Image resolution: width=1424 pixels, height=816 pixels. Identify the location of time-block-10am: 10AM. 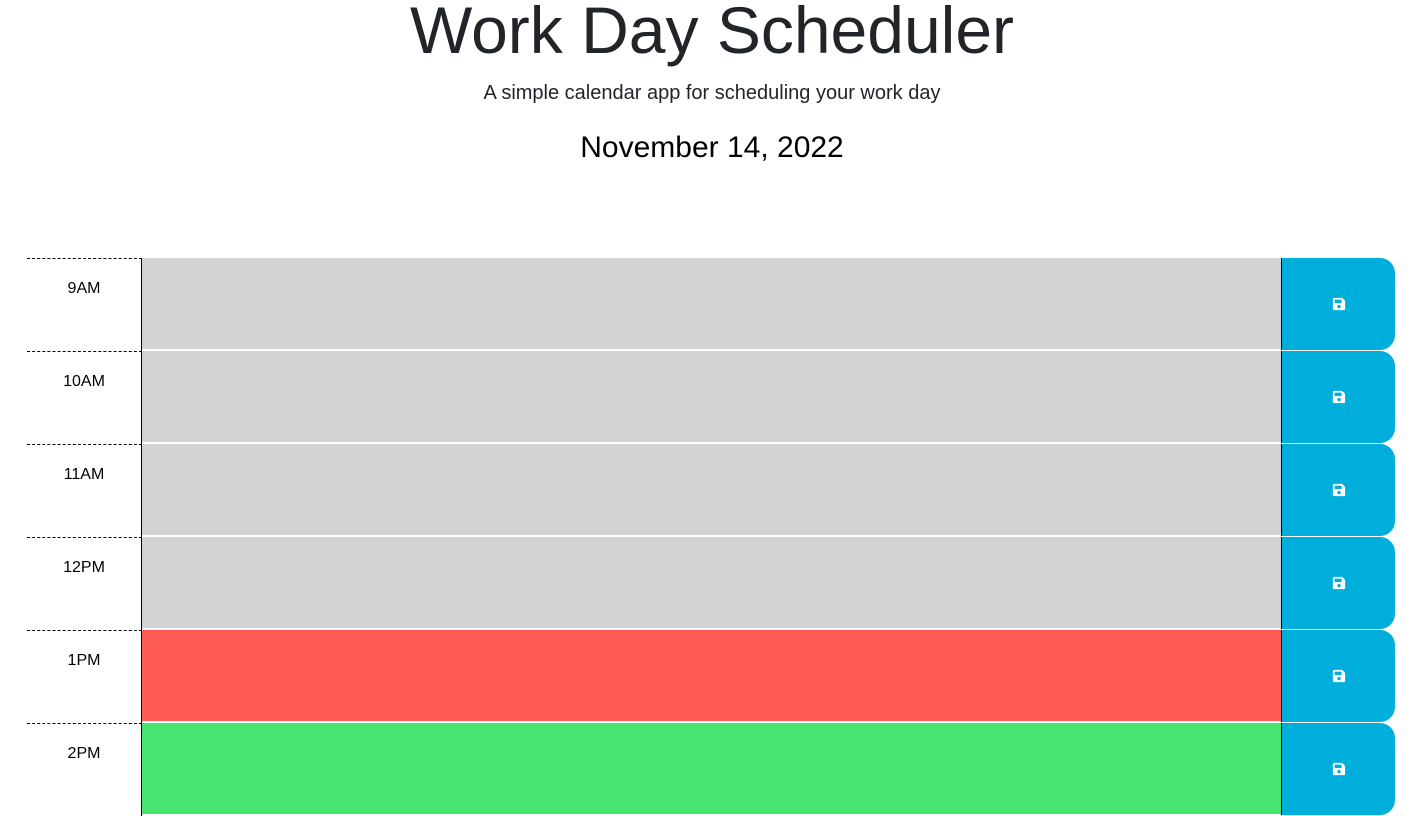
(711, 397).